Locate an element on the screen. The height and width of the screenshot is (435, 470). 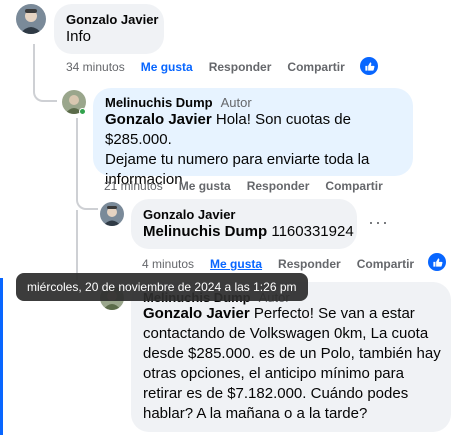
comment-actions: 34 minutos Me gusta Responder Compartir is located at coordinates (213, 67).